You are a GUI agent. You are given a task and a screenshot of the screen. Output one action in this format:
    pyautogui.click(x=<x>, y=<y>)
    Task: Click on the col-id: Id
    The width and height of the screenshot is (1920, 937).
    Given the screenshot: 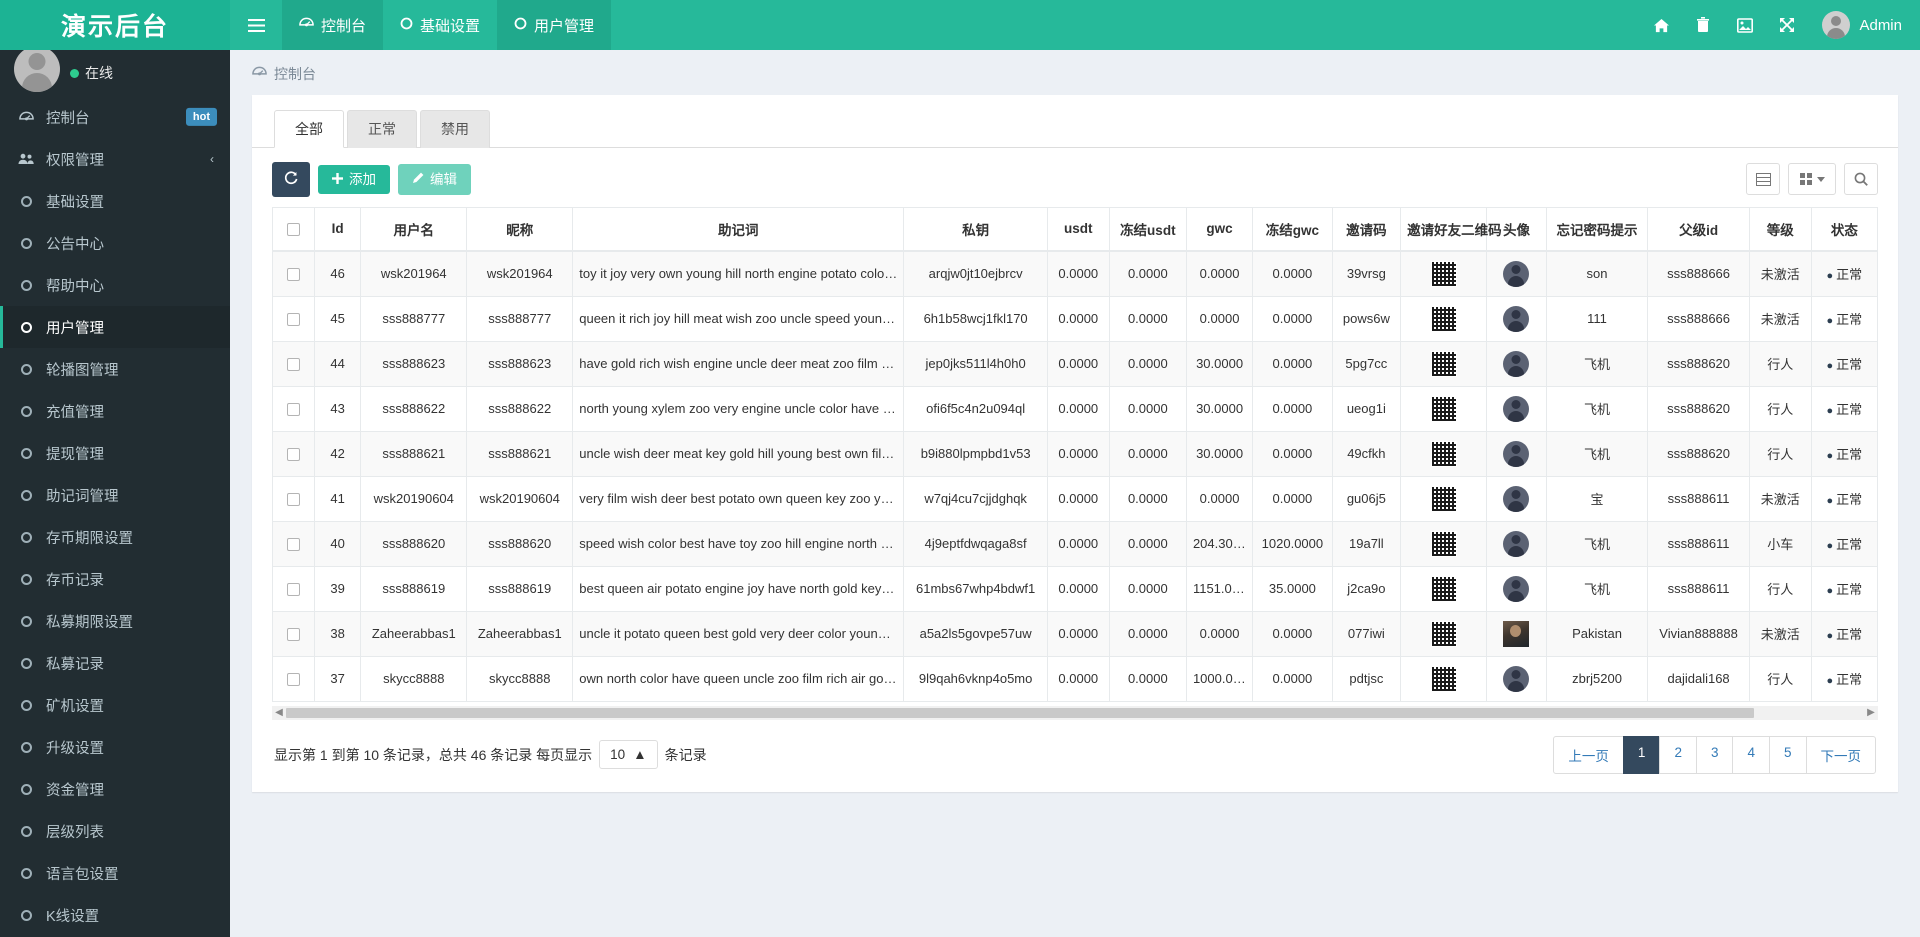 What is the action you would take?
    pyautogui.click(x=337, y=229)
    